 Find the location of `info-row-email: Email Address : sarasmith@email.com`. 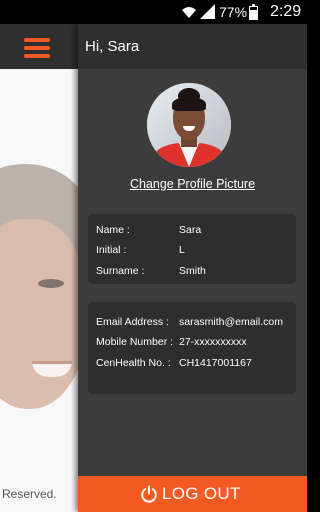

info-row-email: Email Address : sarasmith@email.com is located at coordinates (192, 322).